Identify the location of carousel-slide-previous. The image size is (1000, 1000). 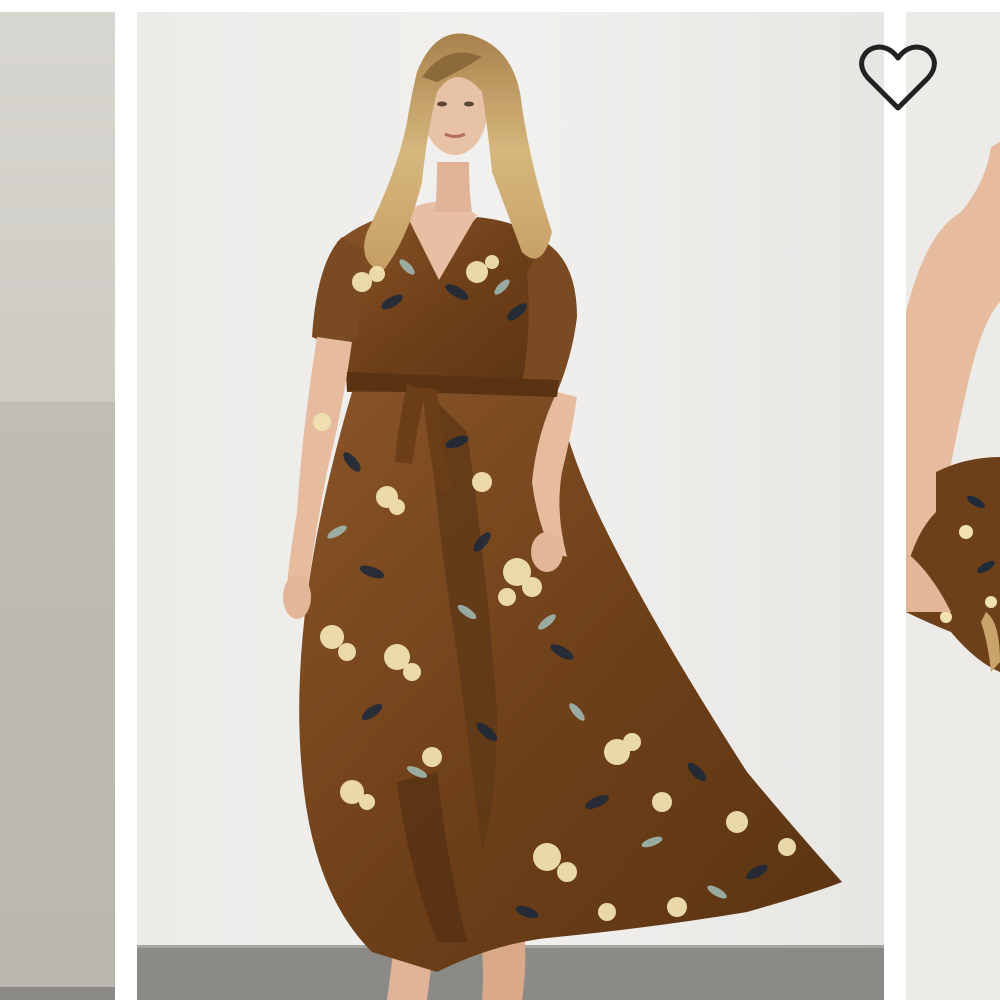
(57, 506).